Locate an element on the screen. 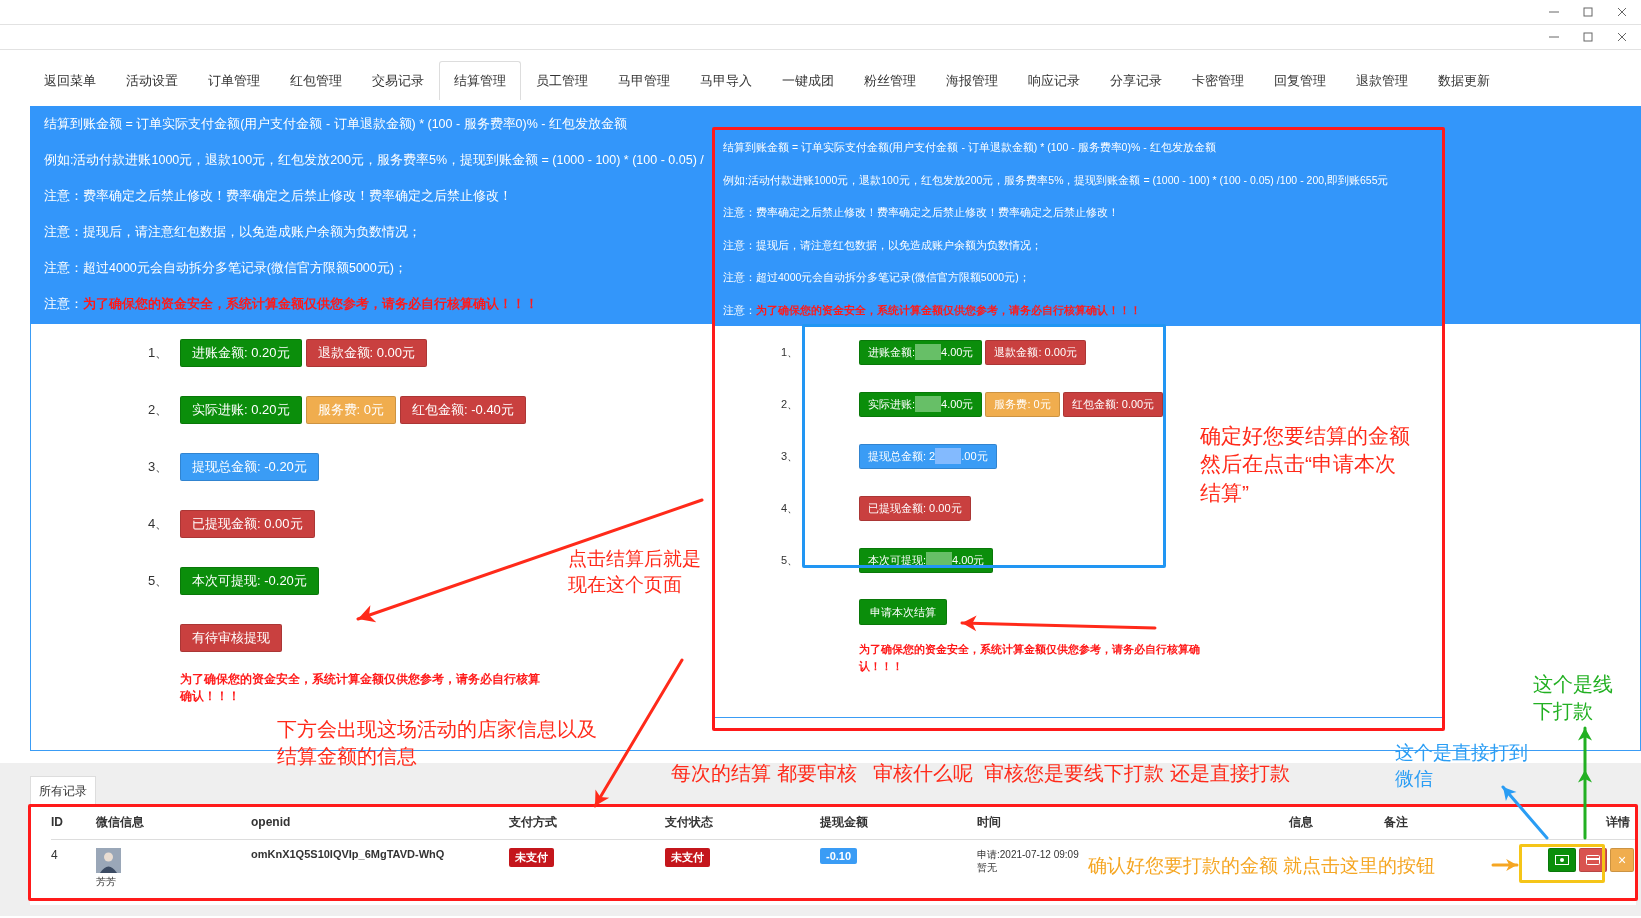  notice-line: 例如:活动付款进账1000元，退款100元，红包发放200元，服务费率5%，提现到账金额 = (1000 - 100) * (100 - 0.05) /100 - 200,即到账655元 is located at coordinates (1056, 180).